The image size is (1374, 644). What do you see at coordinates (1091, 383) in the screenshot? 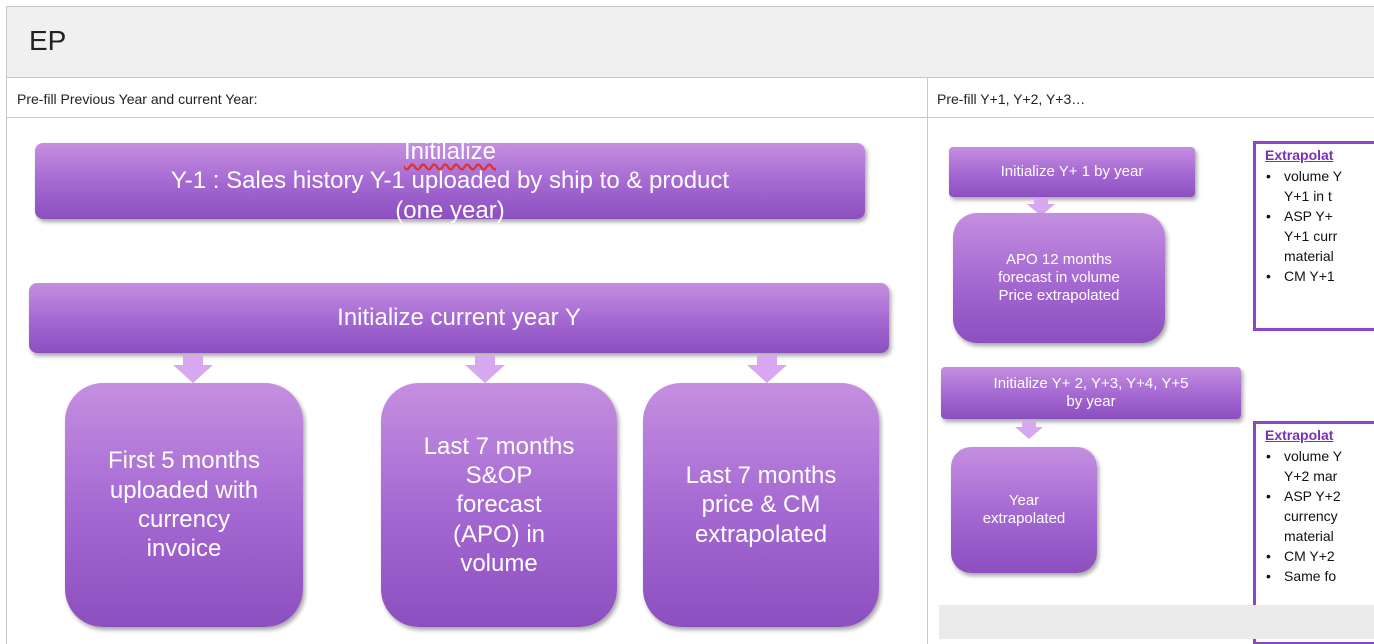
I see `init-y-plus-2-line1: Initialize Y+ 2, Y+3, Y+4, Y+5` at bounding box center [1091, 383].